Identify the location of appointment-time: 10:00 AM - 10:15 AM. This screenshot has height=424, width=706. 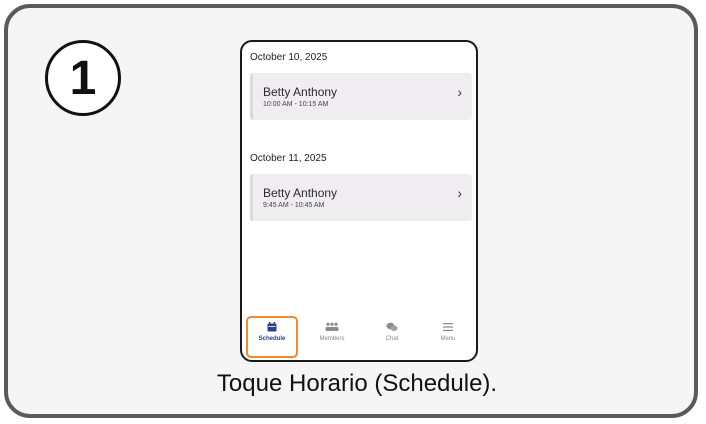
(296, 104).